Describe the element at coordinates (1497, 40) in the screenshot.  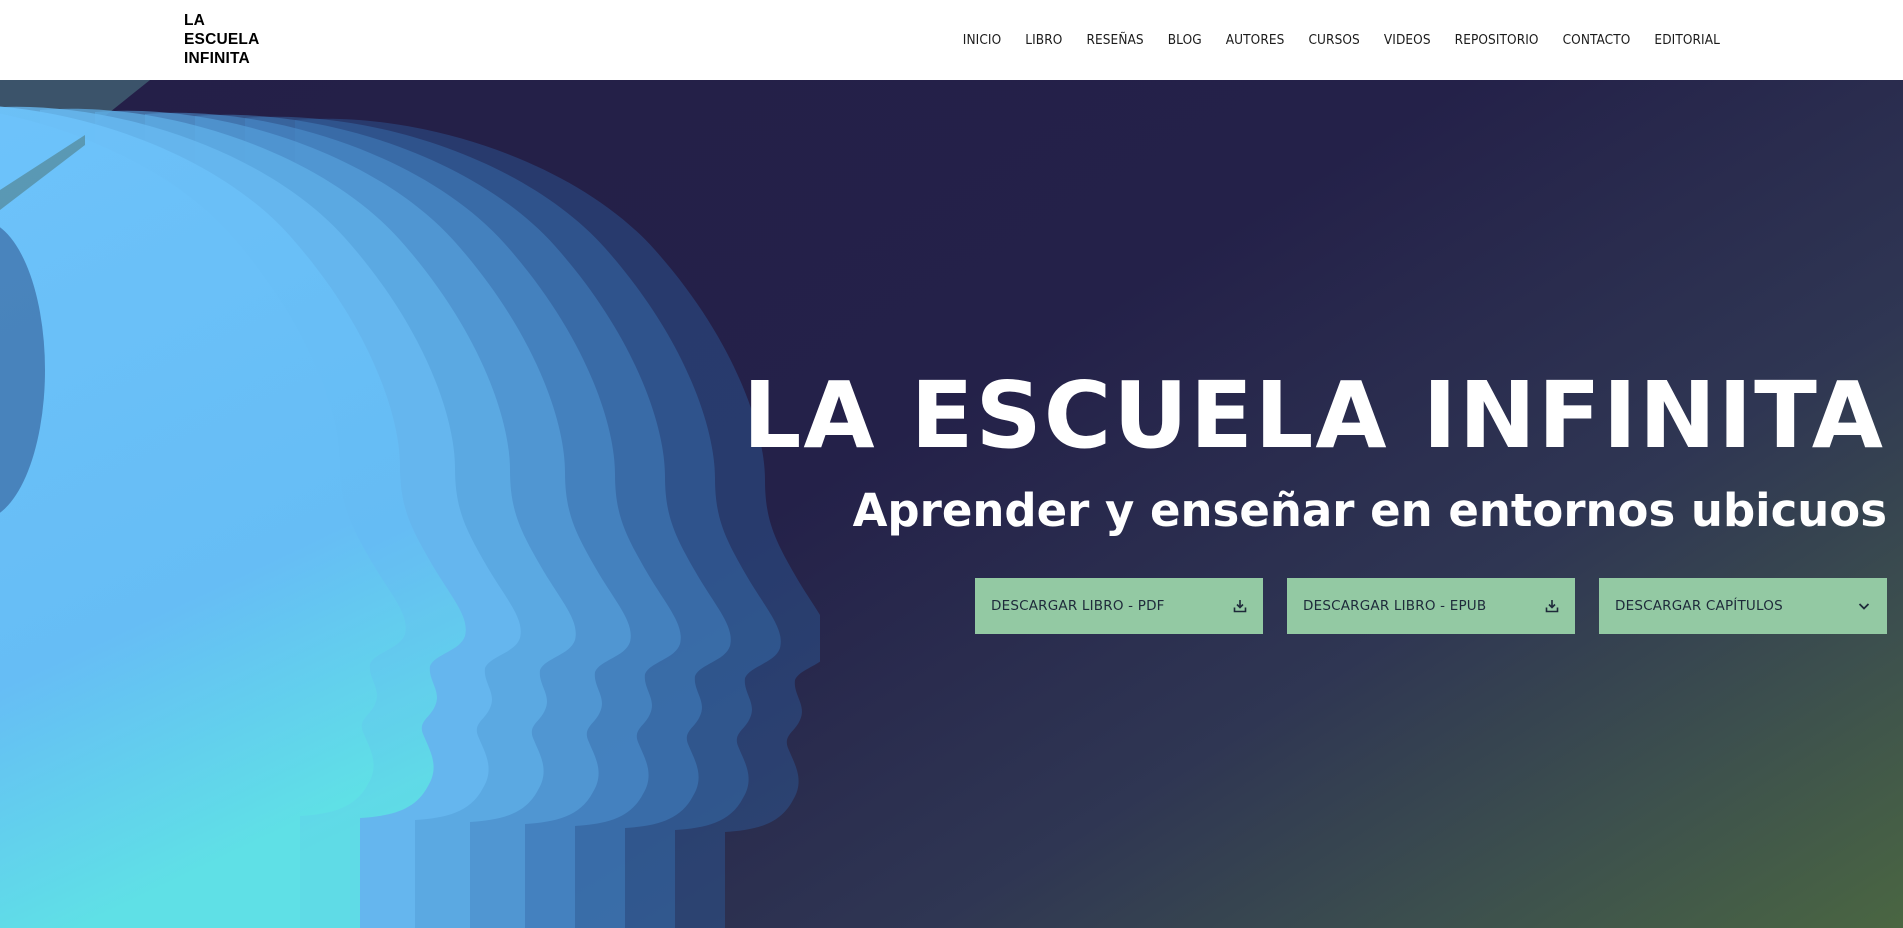
I see `nav-item-repositorio: REPOSITORIO` at that location.